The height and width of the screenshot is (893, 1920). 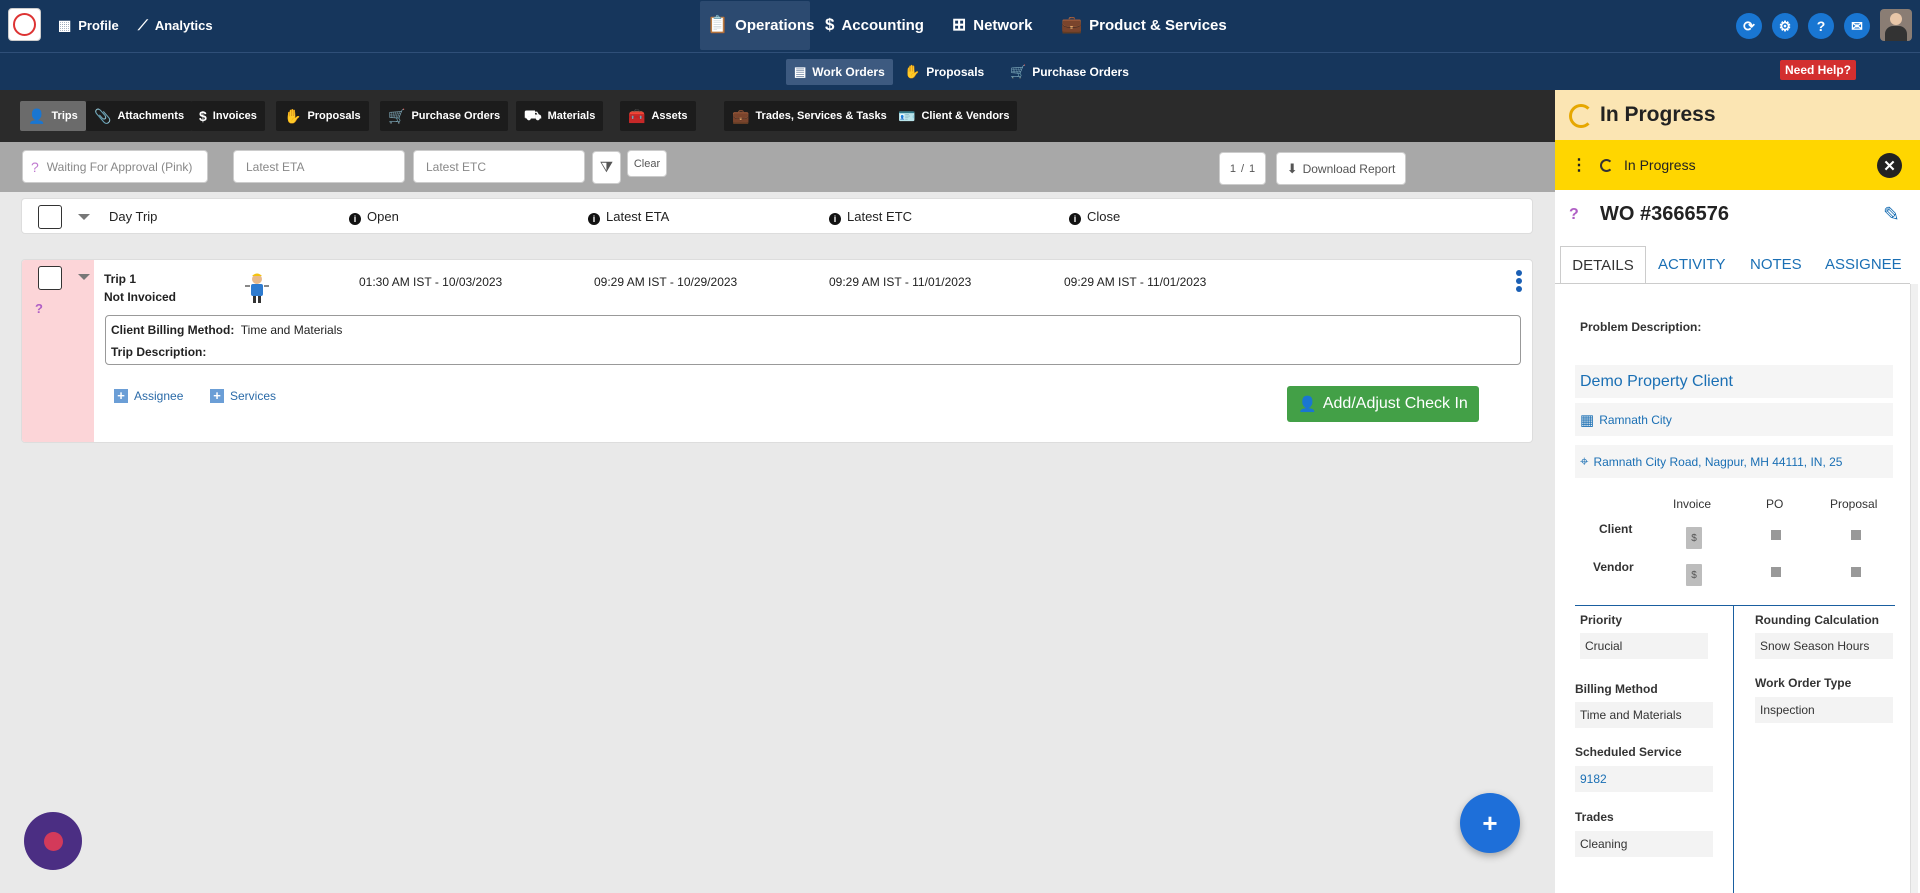 What do you see at coordinates (50, 278) in the screenshot?
I see `row-checkbox` at bounding box center [50, 278].